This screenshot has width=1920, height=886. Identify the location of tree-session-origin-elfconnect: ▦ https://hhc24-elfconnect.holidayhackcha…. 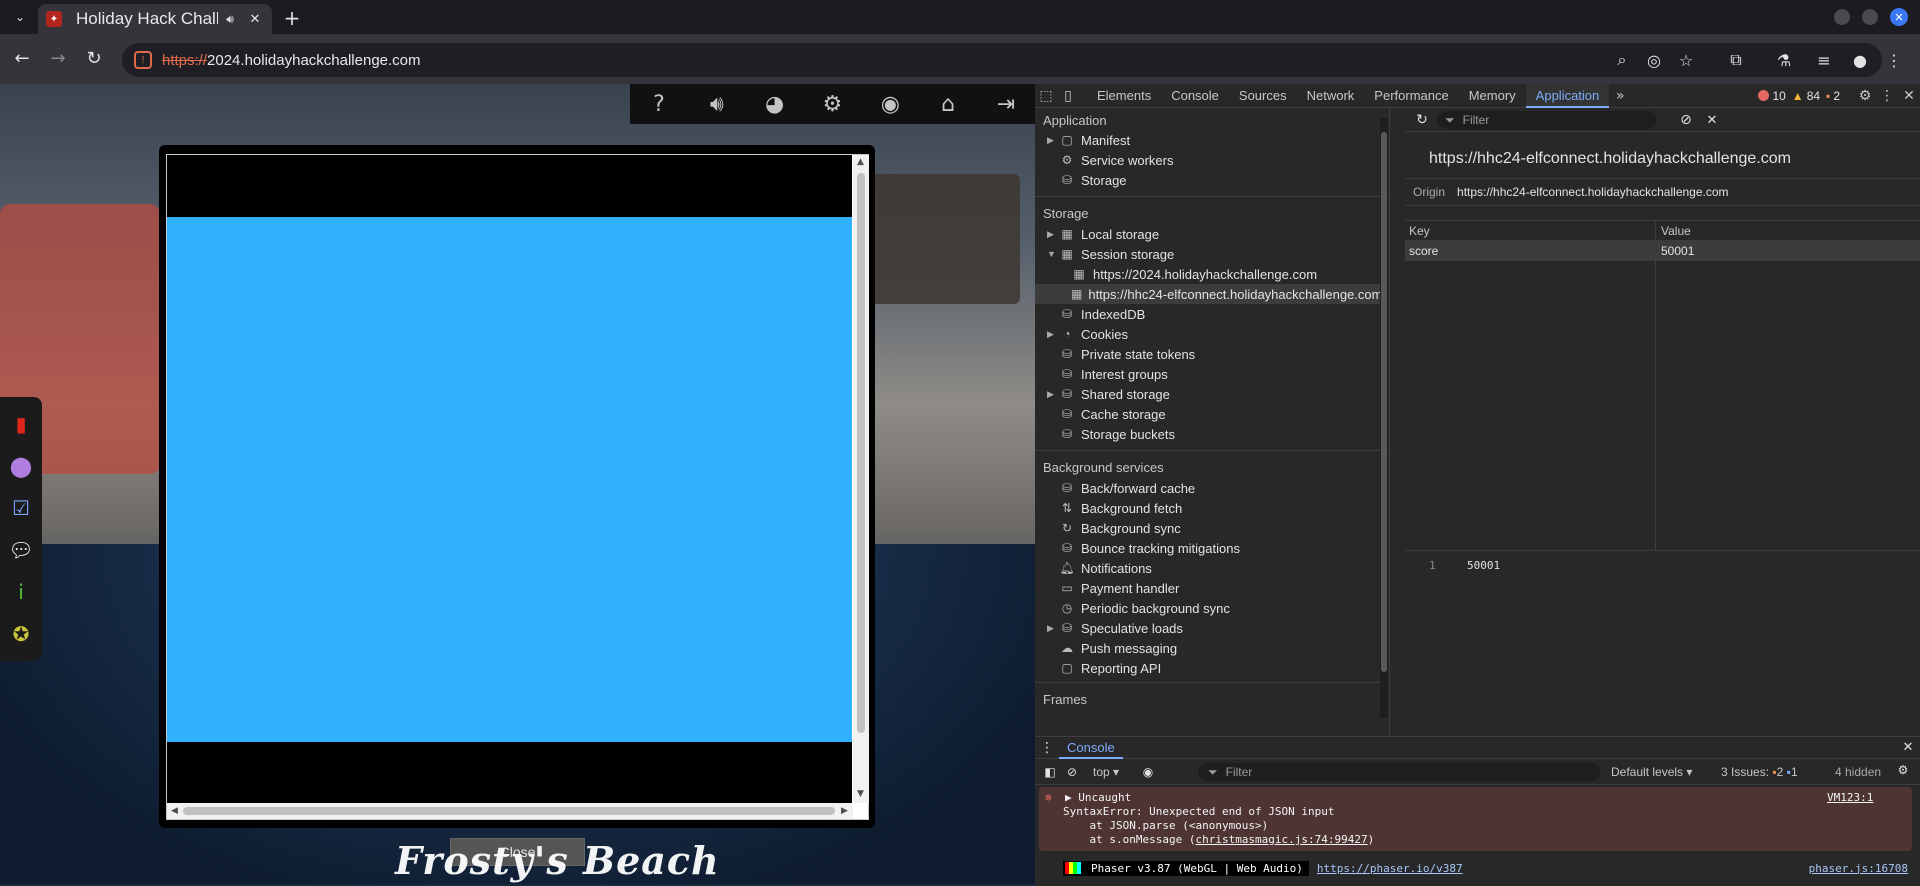
(1208, 294).